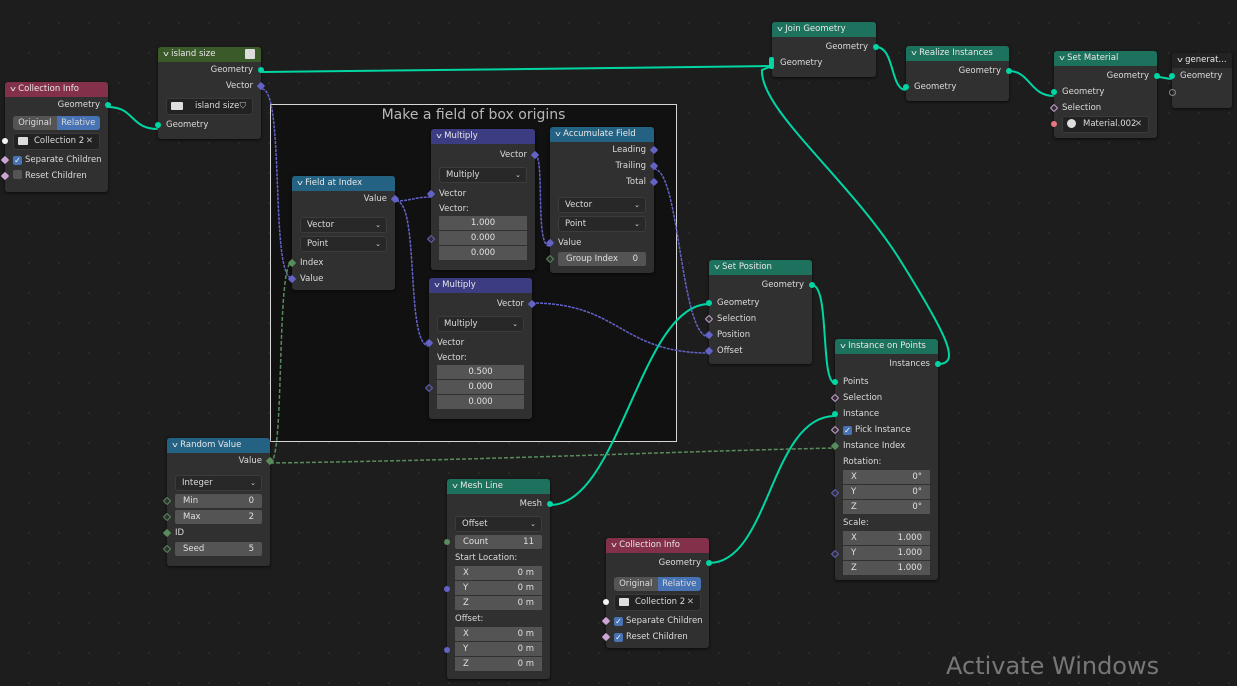  I want to click on start-x-field: X0 m, so click(498, 573).